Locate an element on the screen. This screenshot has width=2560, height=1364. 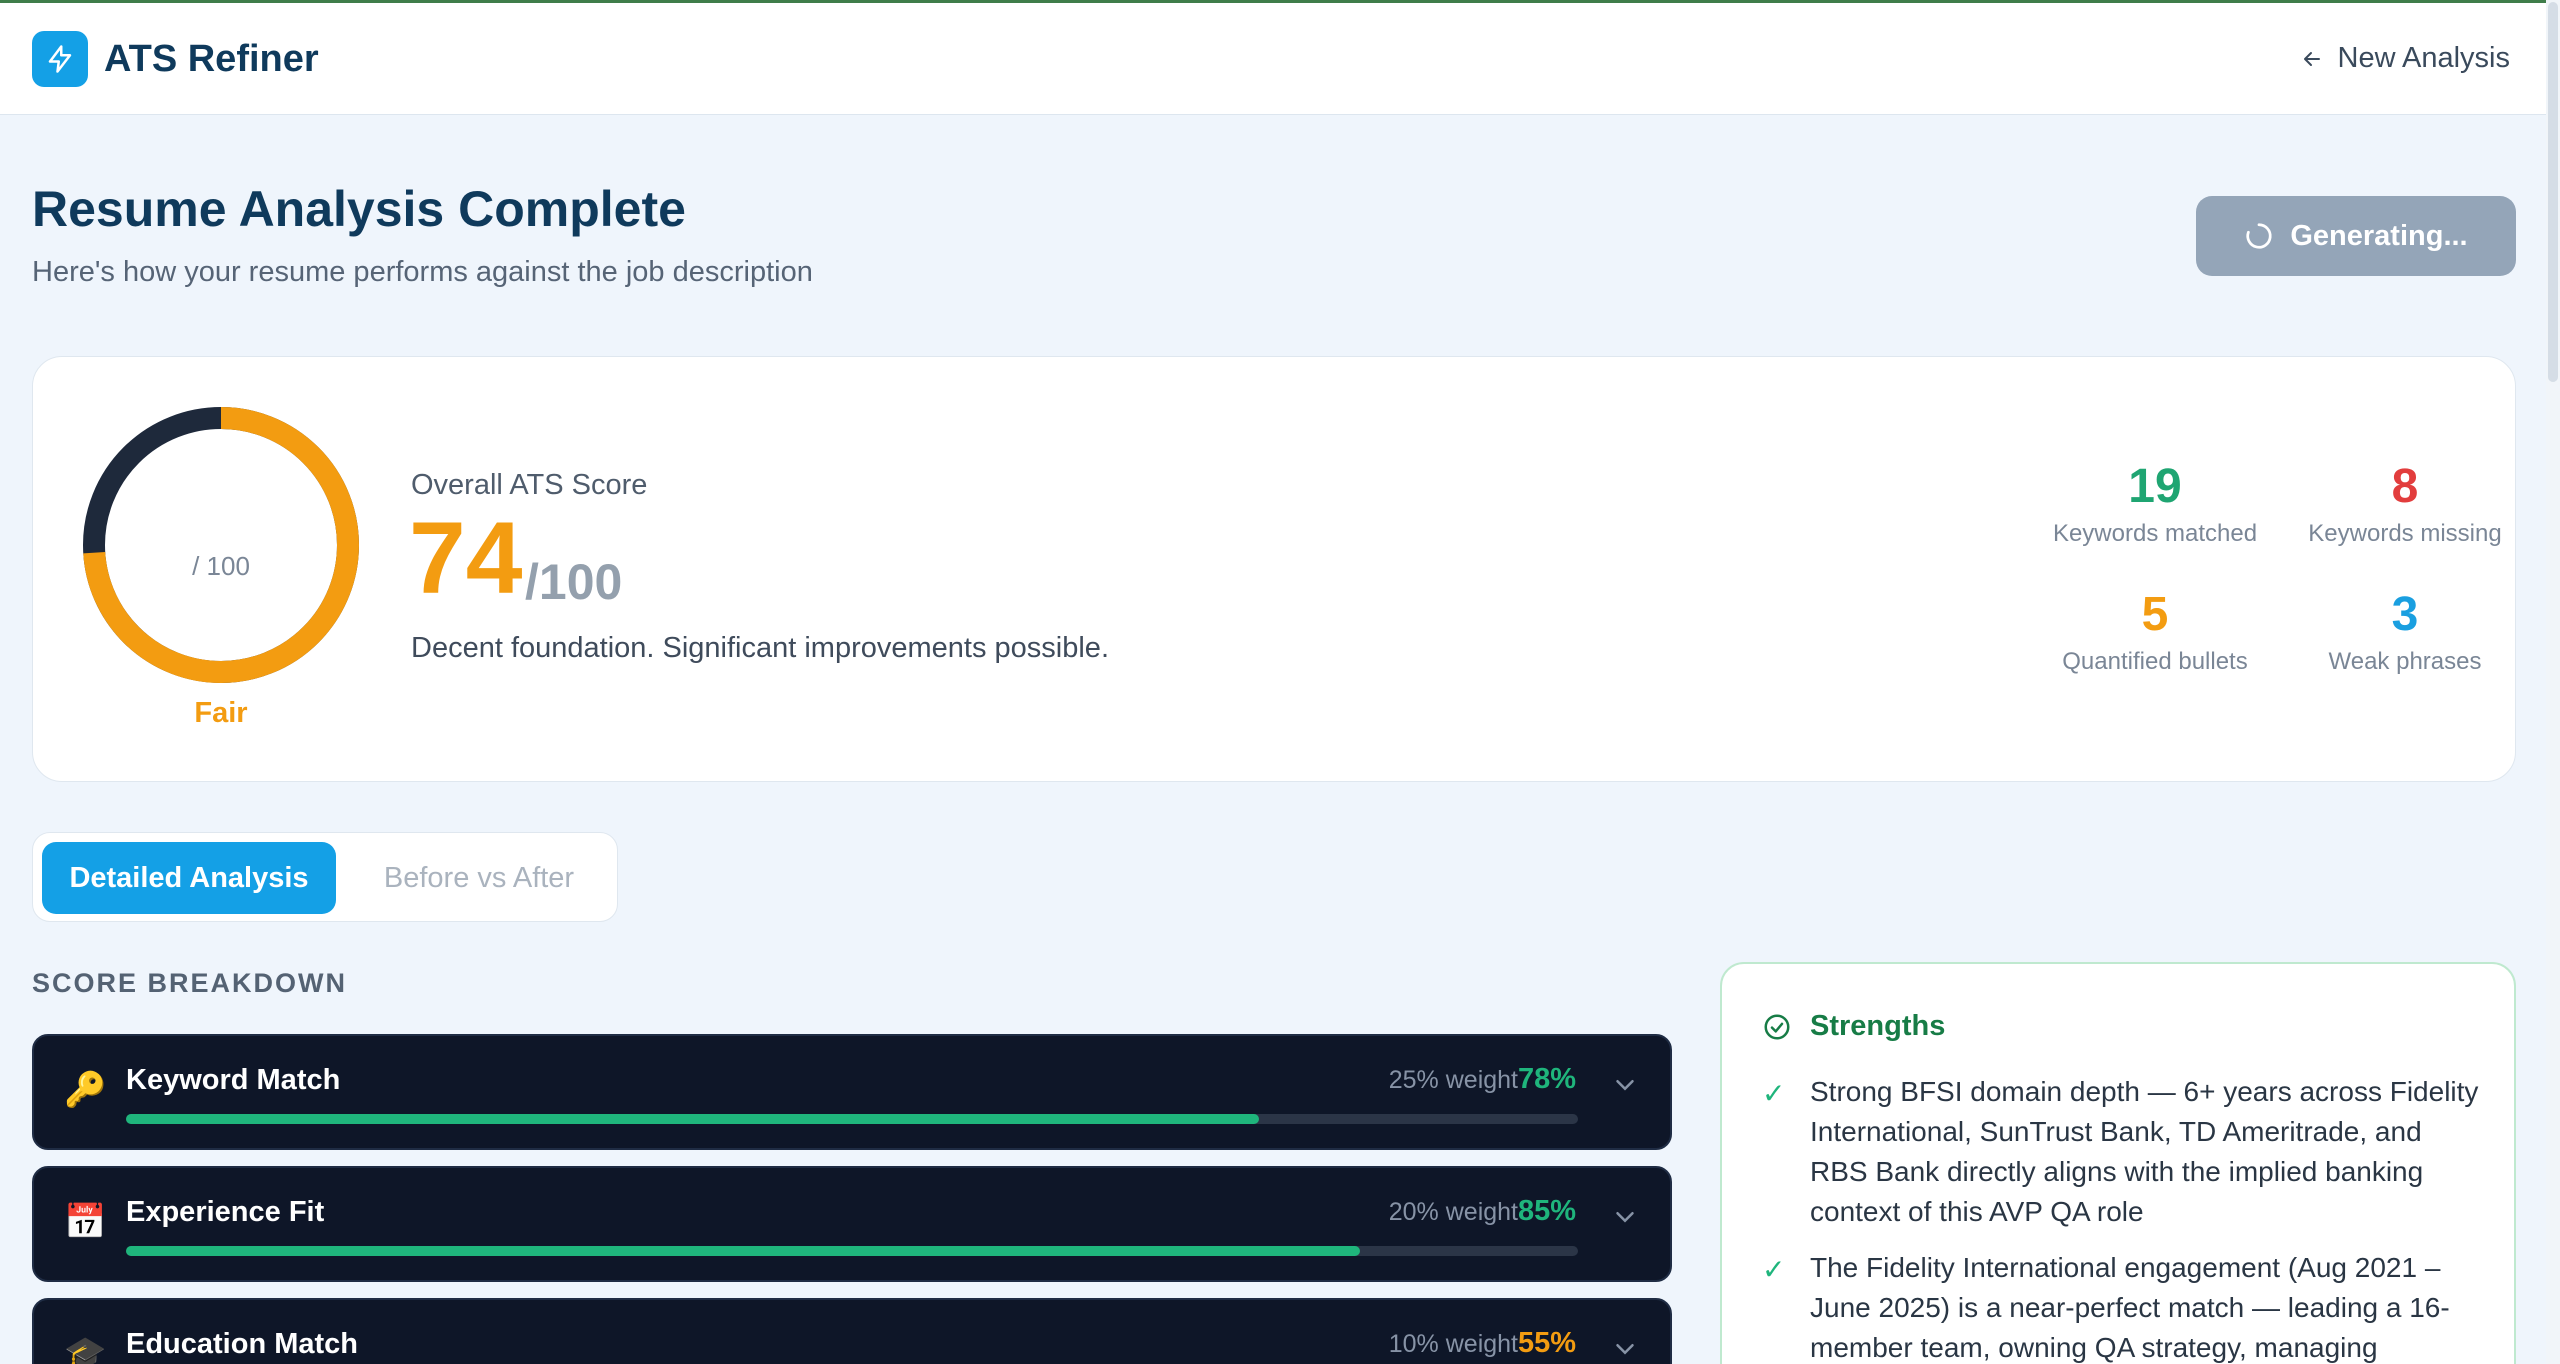
breakdown-row-percent: 85% is located at coordinates (1546, 1211).